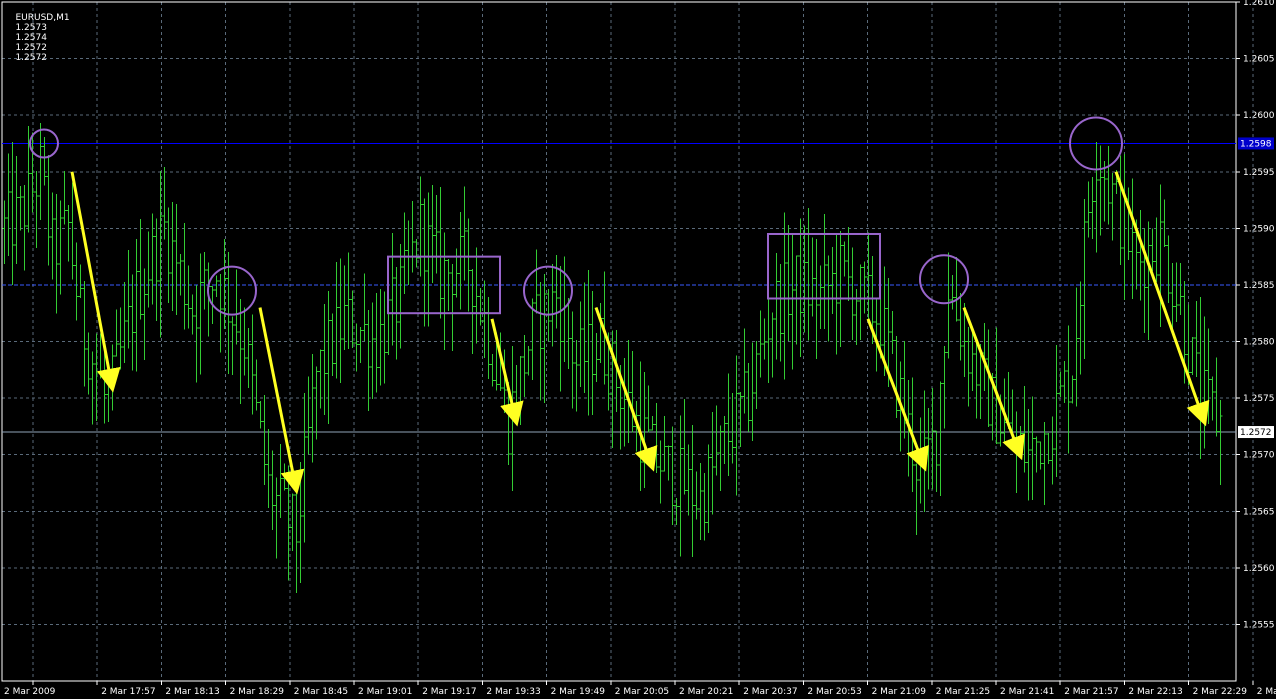 The width and height of the screenshot is (1276, 699). What do you see at coordinates (1259, 569) in the screenshot?
I see `y-tick-label: 1.2560` at bounding box center [1259, 569].